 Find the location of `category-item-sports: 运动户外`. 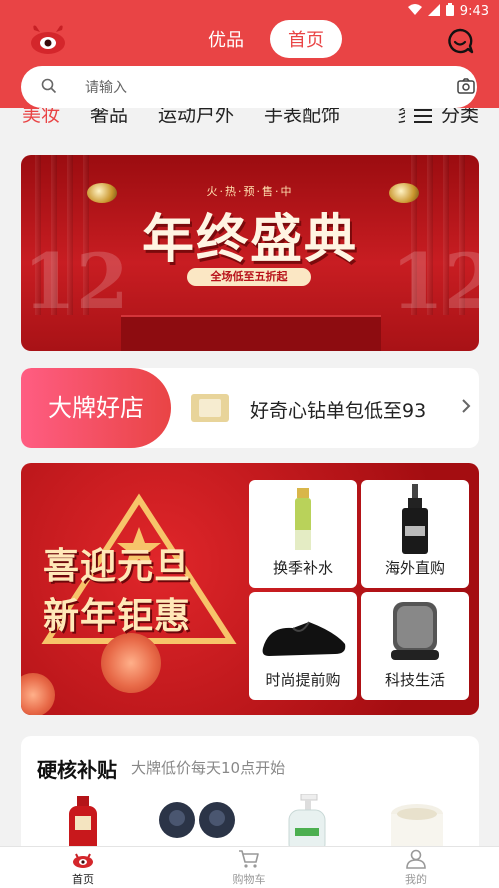

category-item-sports: 运动户外 is located at coordinates (196, 117).